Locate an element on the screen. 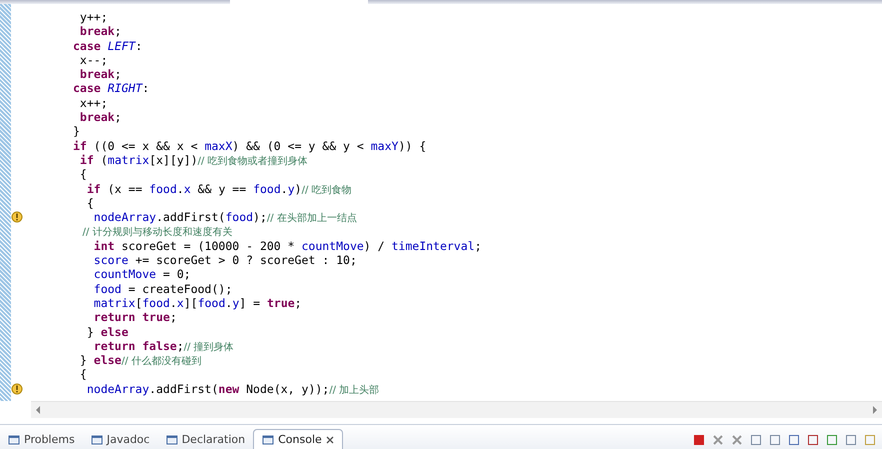 Image resolution: width=882 pixels, height=449 pixels. code-line: if (matrix[x][y])// 吃到食物或者撞到身体 is located at coordinates (193, 160).